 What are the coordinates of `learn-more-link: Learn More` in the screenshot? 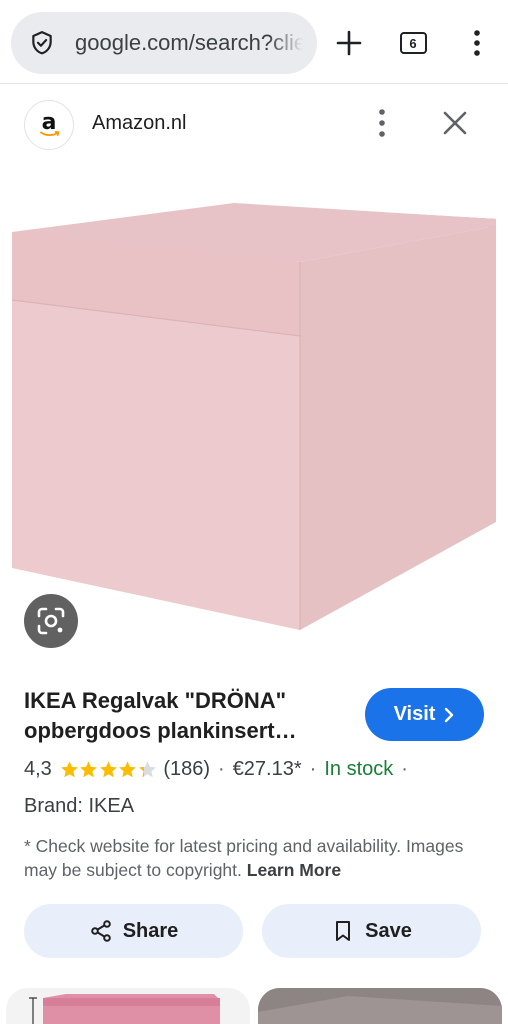 It's located at (294, 870).